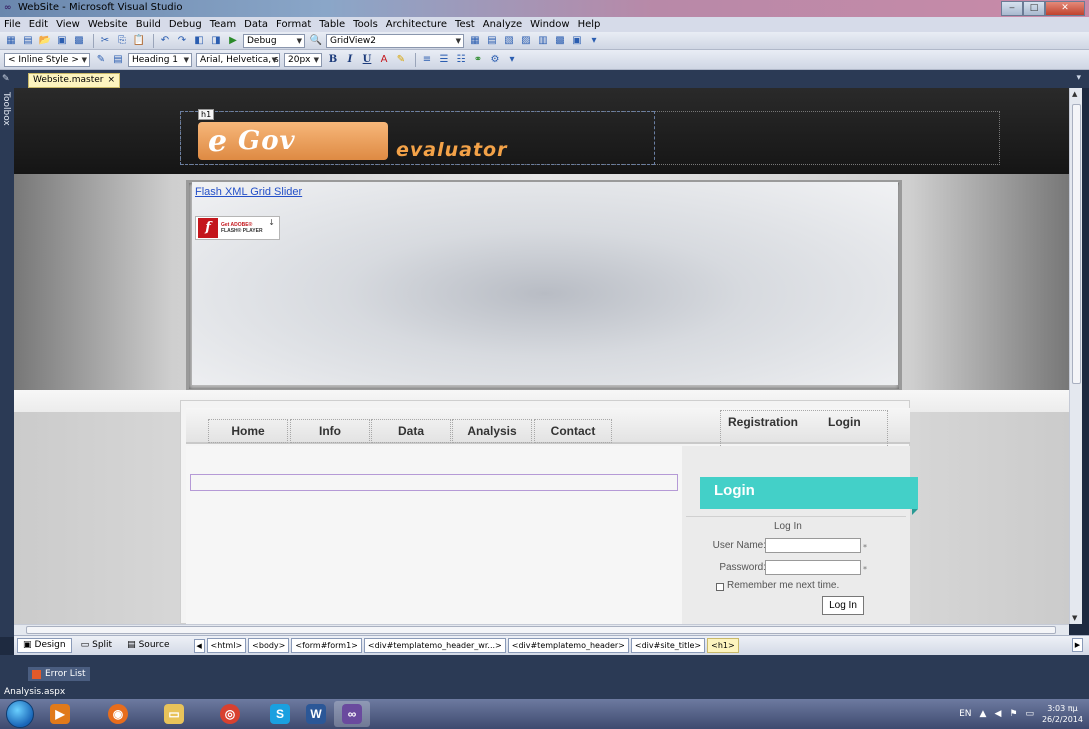 This screenshot has height=729, width=1089. I want to click on close-tab-icon: ×, so click(111, 80).